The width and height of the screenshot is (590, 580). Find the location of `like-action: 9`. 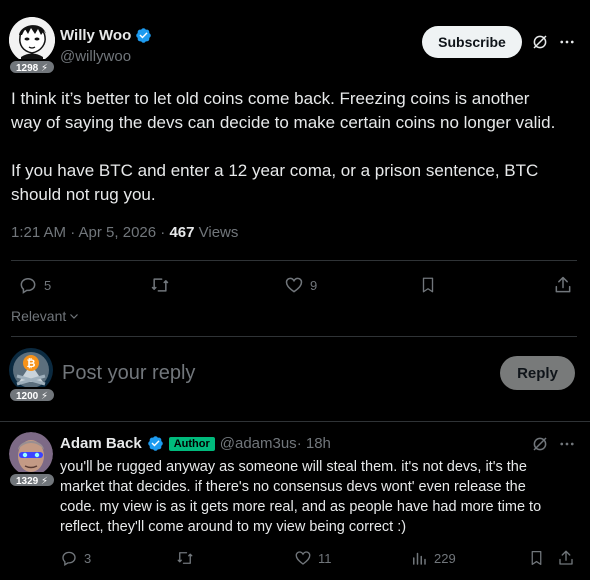

like-action: 9 is located at coordinates (300, 285).